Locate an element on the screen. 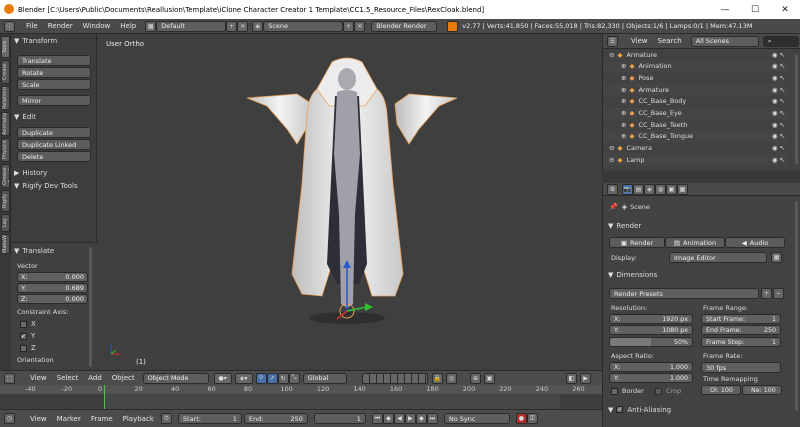 The width and height of the screenshot is (800, 427). add-layout-icon: + is located at coordinates (232, 26).